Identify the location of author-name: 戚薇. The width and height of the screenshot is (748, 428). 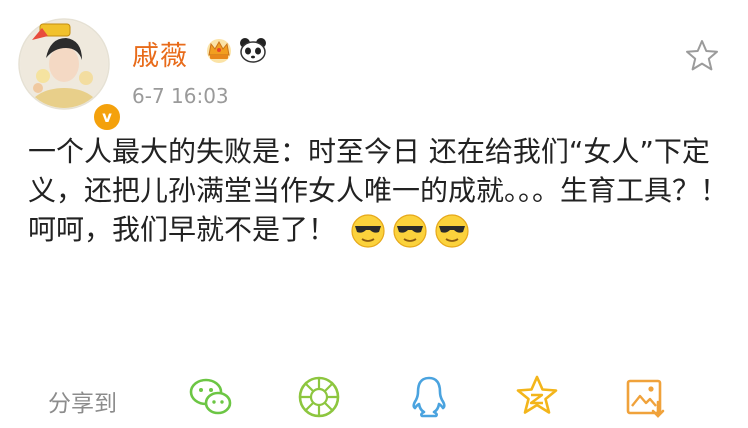
(160, 53).